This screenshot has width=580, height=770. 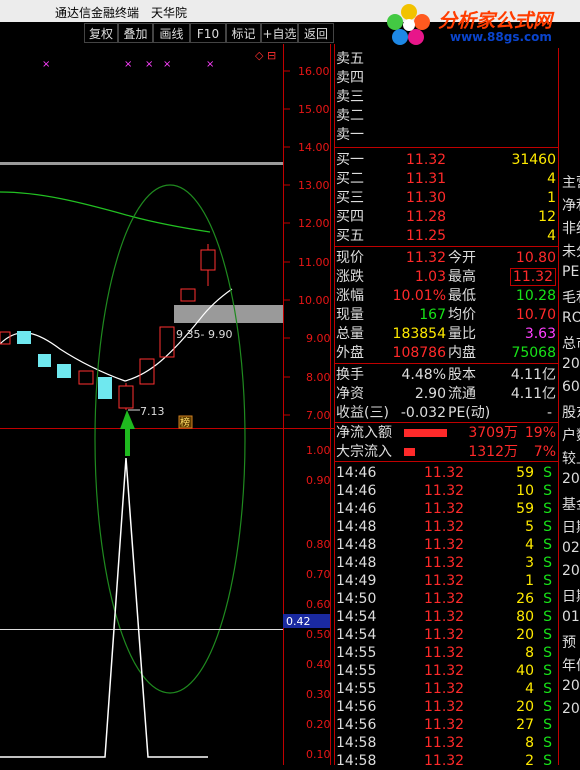 What do you see at coordinates (571, 458) in the screenshot?
I see `f10-item-label: 较上` at bounding box center [571, 458].